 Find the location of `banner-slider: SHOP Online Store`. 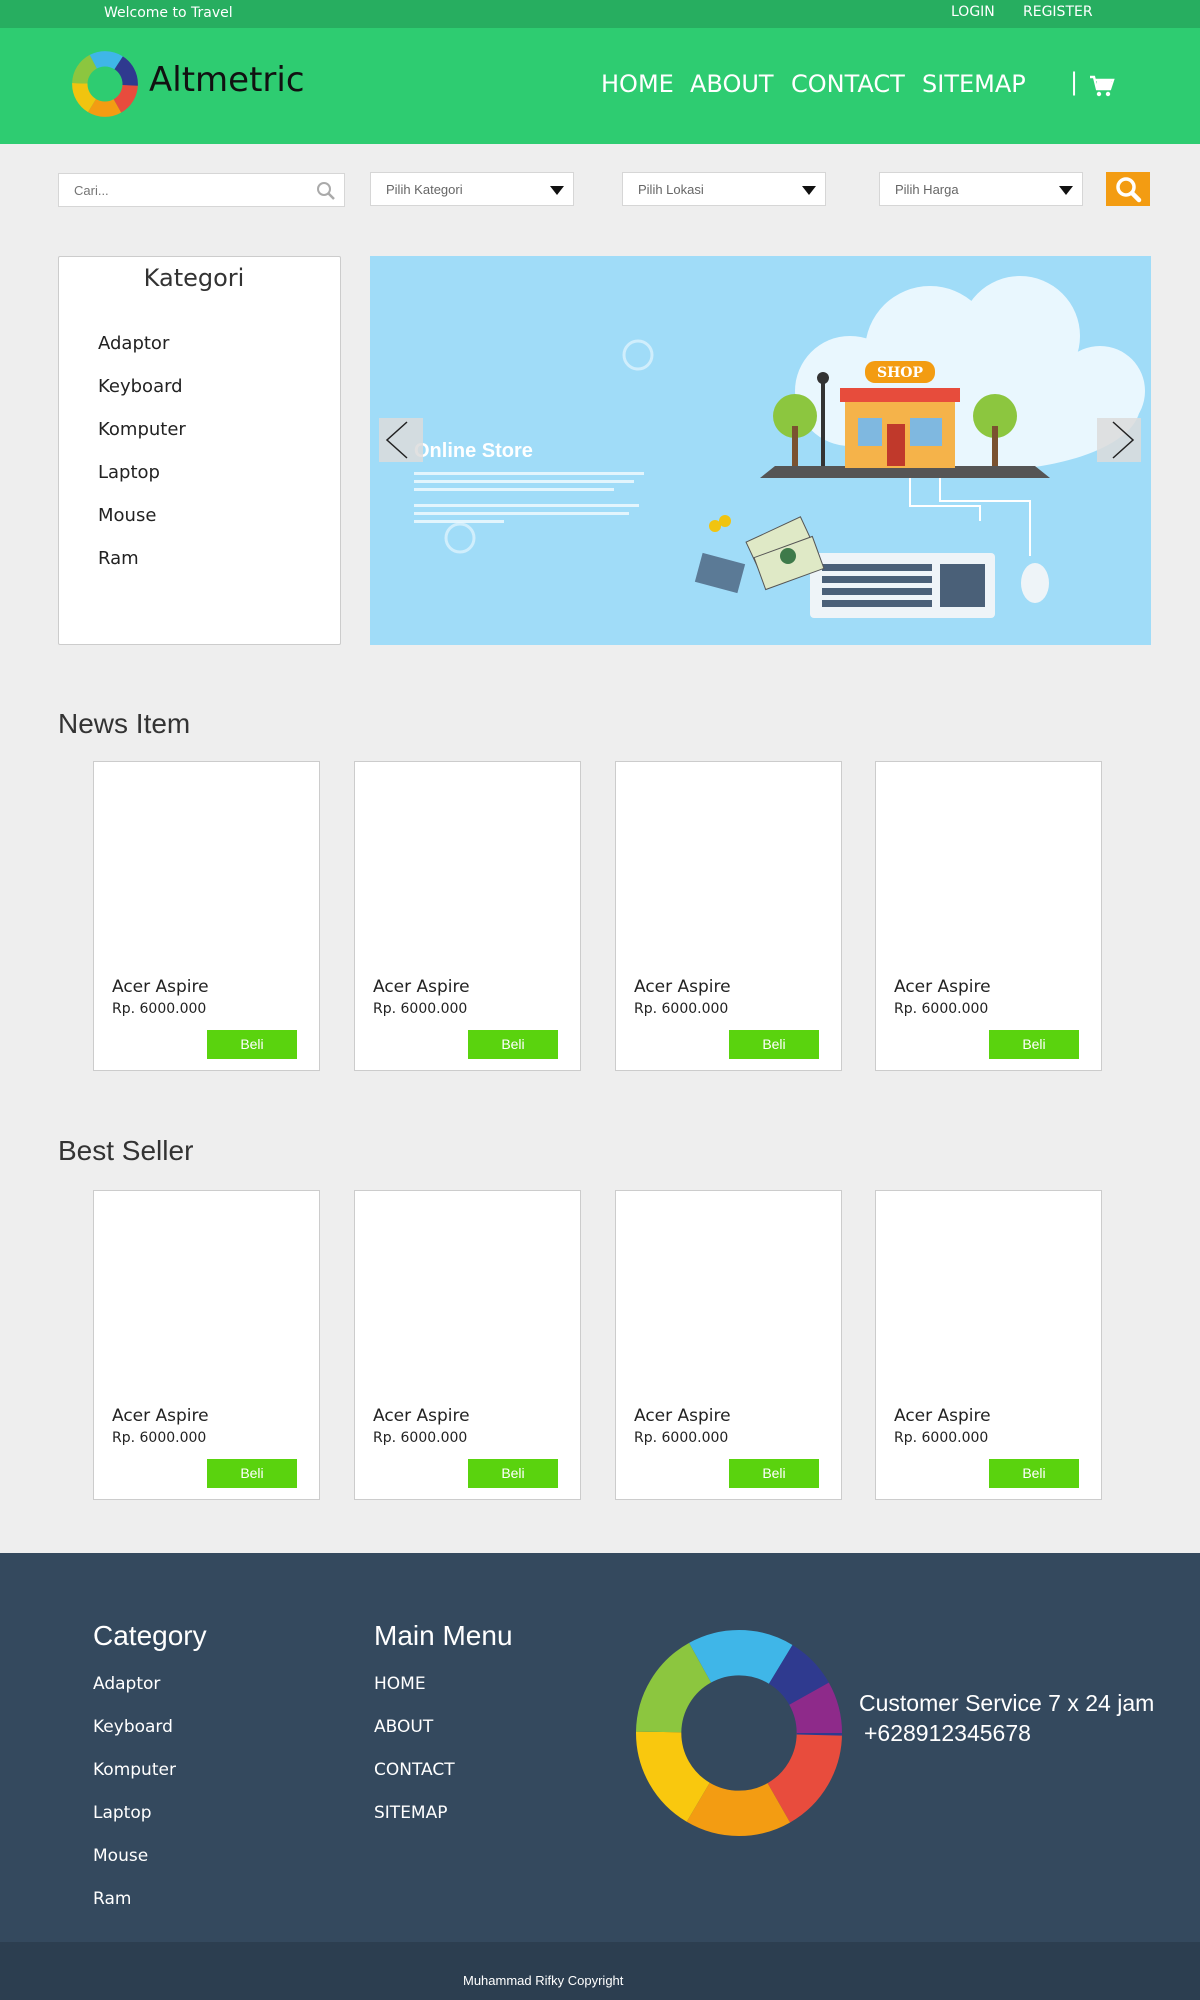

banner-slider: SHOP Online Store is located at coordinates (760, 450).